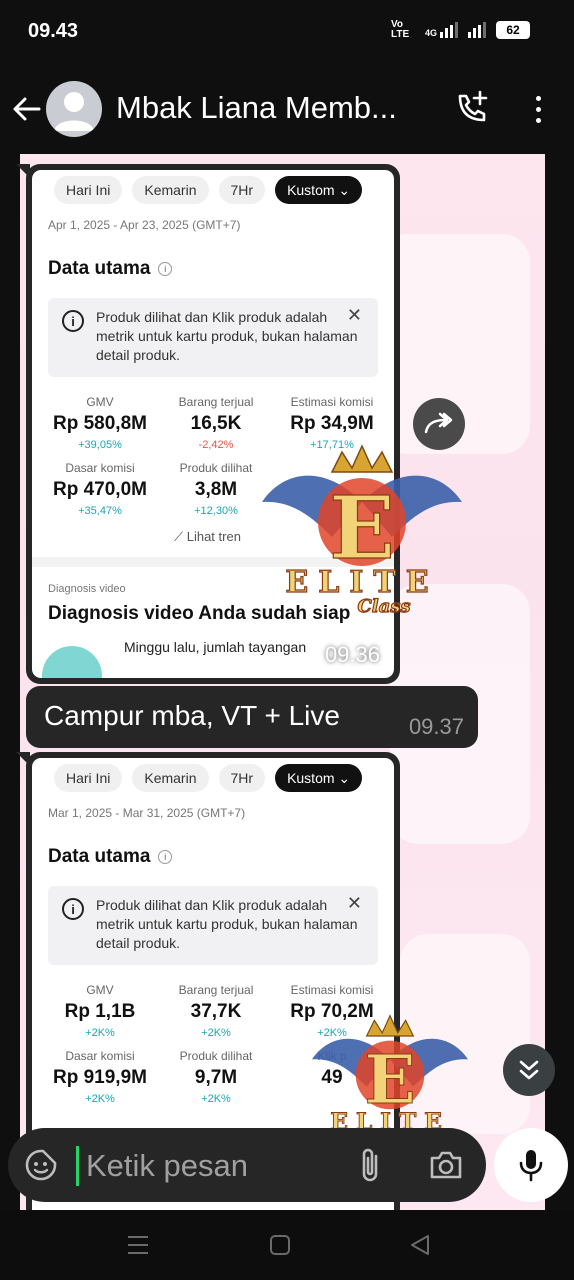  Describe the element at coordinates (207, 536) in the screenshot. I see `trend-link: ⟋ Lihat tren` at that location.